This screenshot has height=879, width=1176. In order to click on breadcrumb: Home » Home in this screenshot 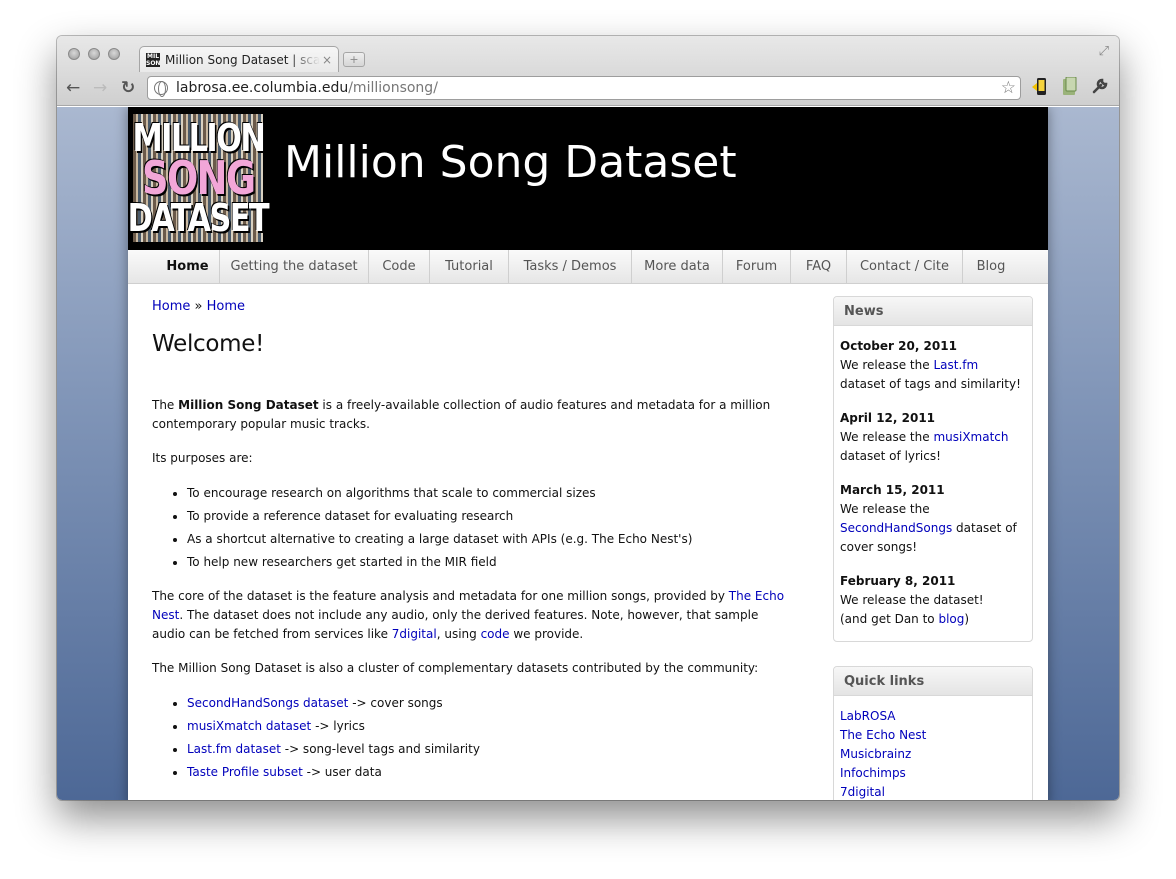, I will do `click(472, 306)`.